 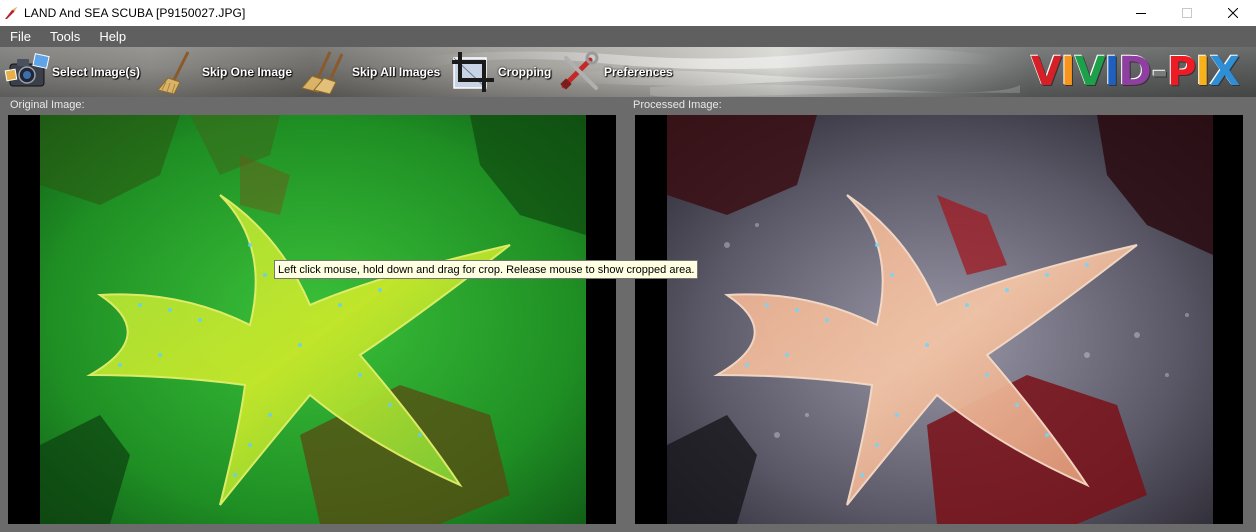 I want to click on preferences-label: Preferences, so click(x=638, y=72).